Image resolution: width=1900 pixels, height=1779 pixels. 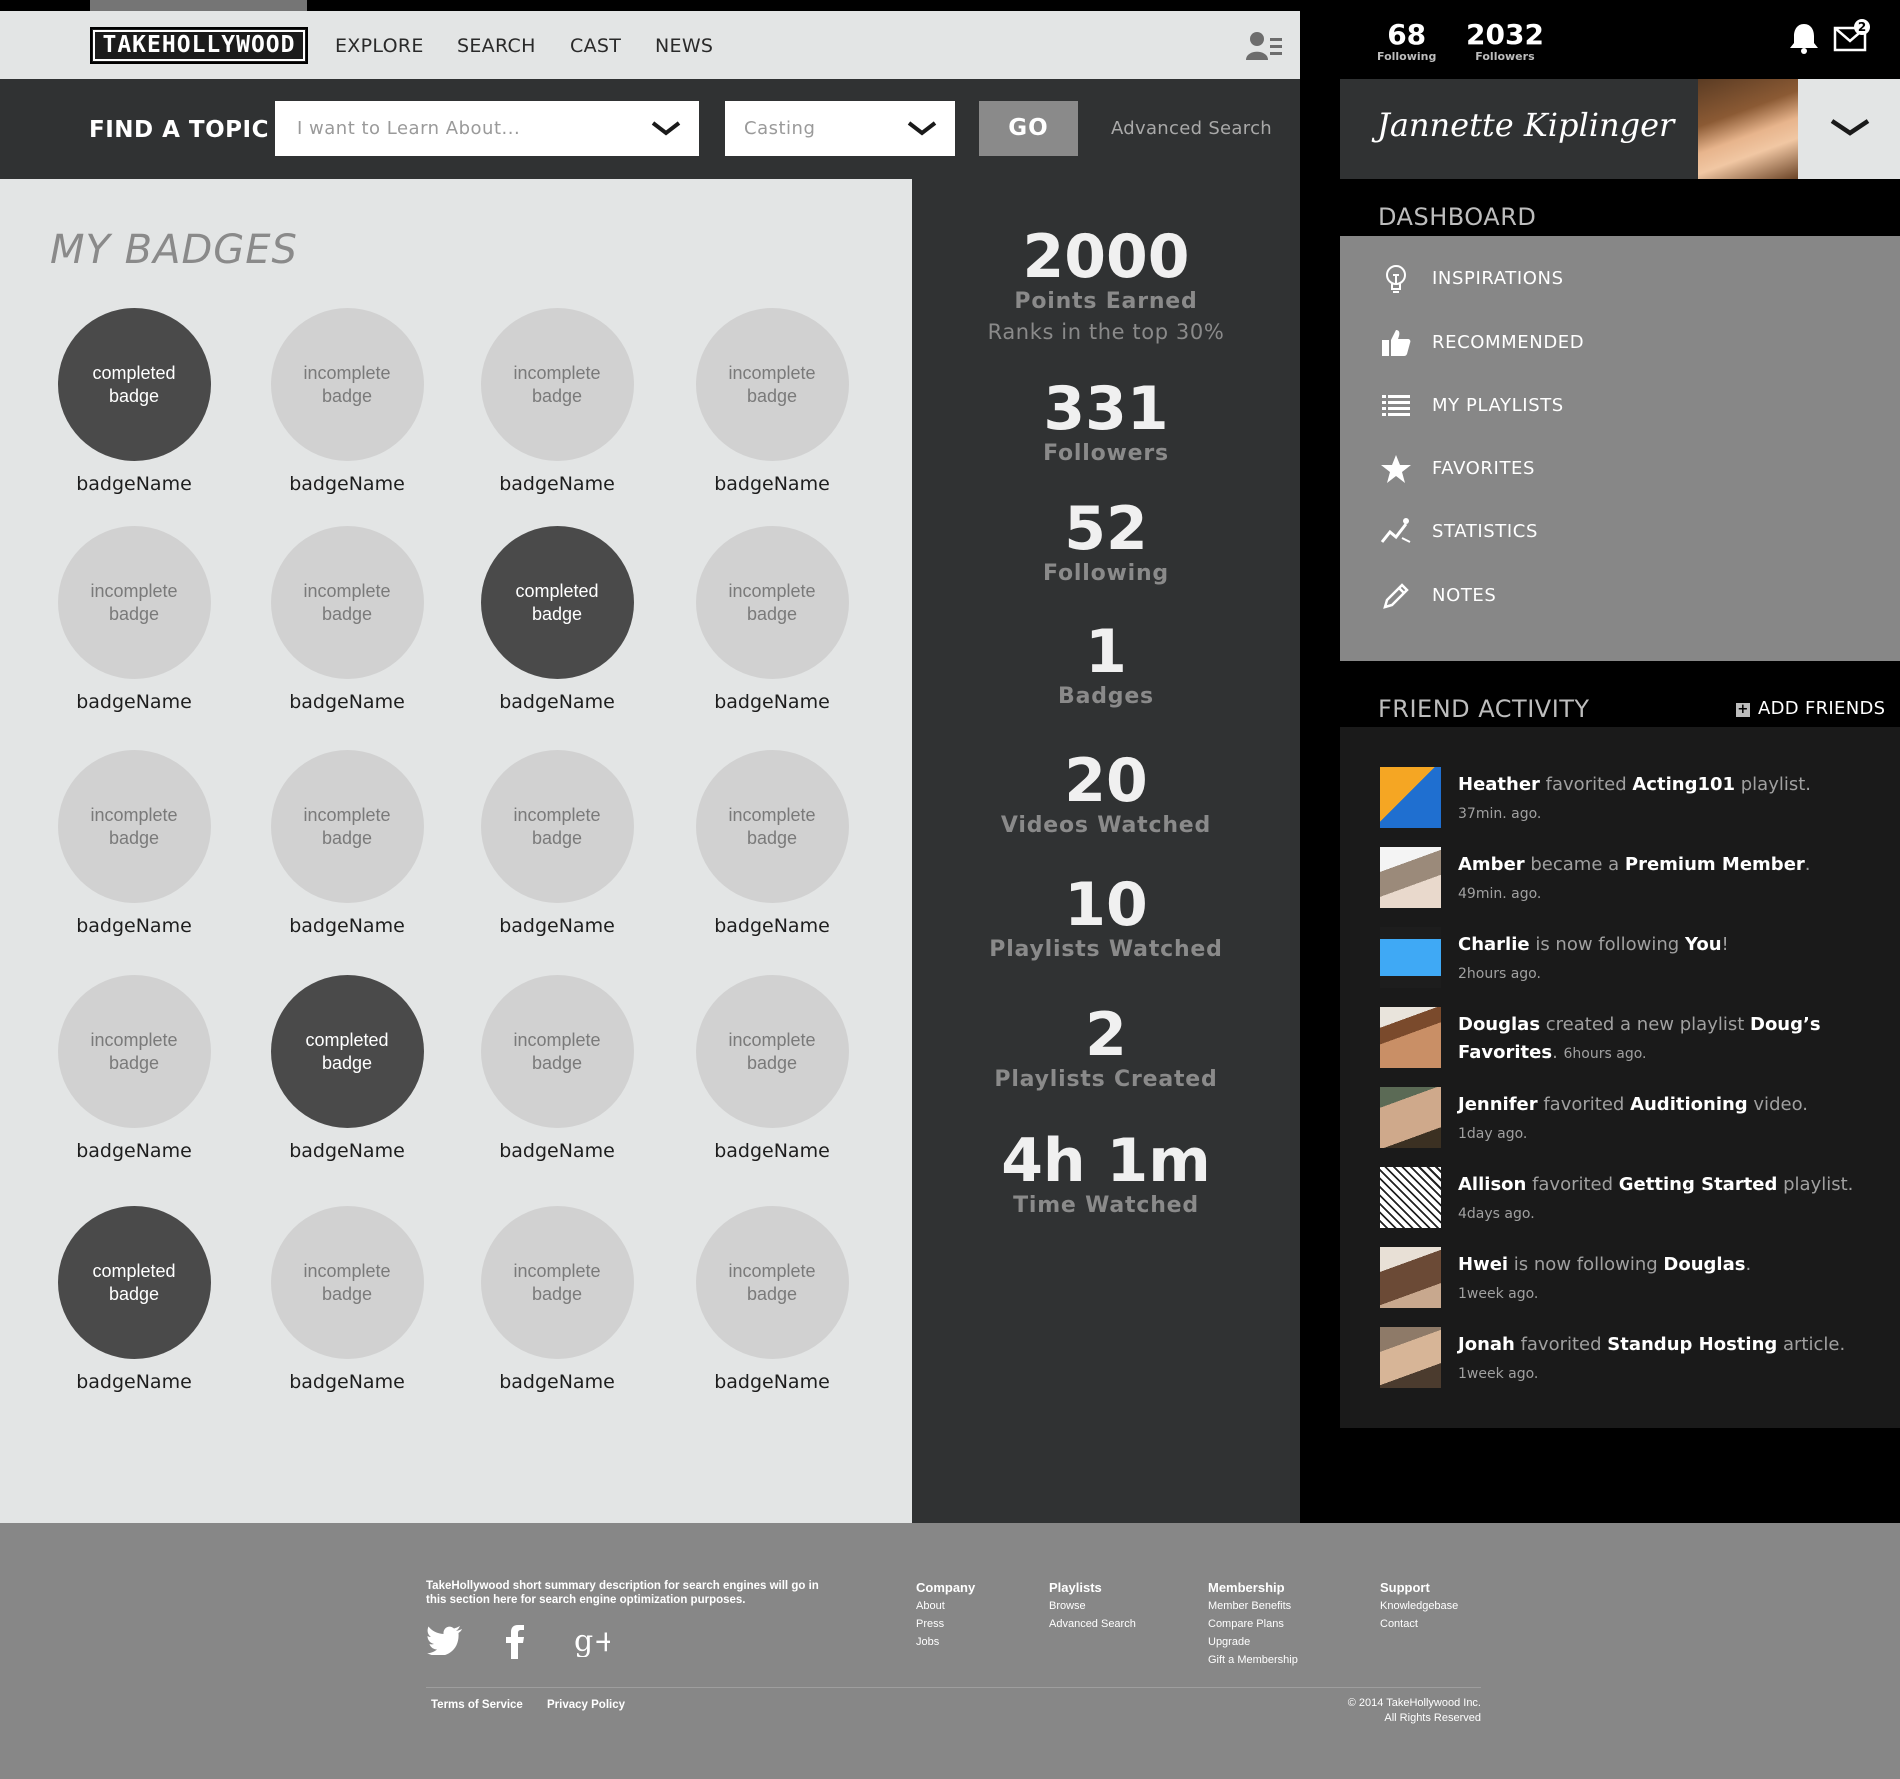 What do you see at coordinates (1852, 36) in the screenshot?
I see `mail-icon: 2` at bounding box center [1852, 36].